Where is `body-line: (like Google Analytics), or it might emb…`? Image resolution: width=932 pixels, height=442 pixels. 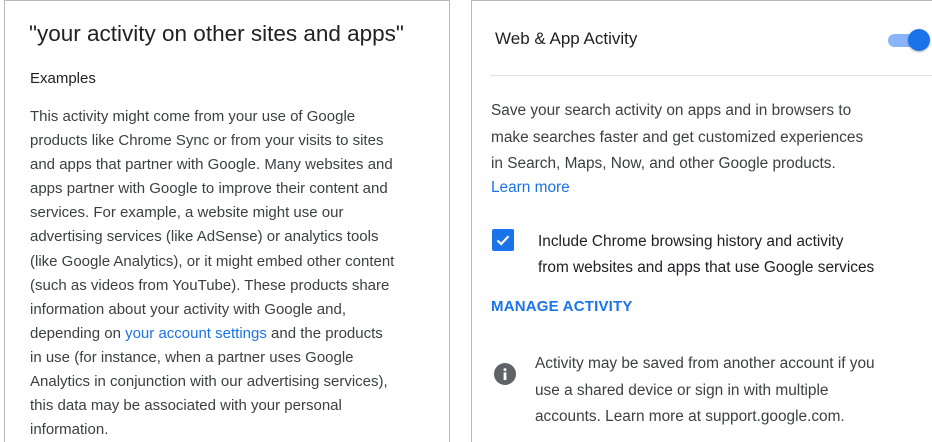
body-line: (like Google Analytics), or it might emb… is located at coordinates (212, 261).